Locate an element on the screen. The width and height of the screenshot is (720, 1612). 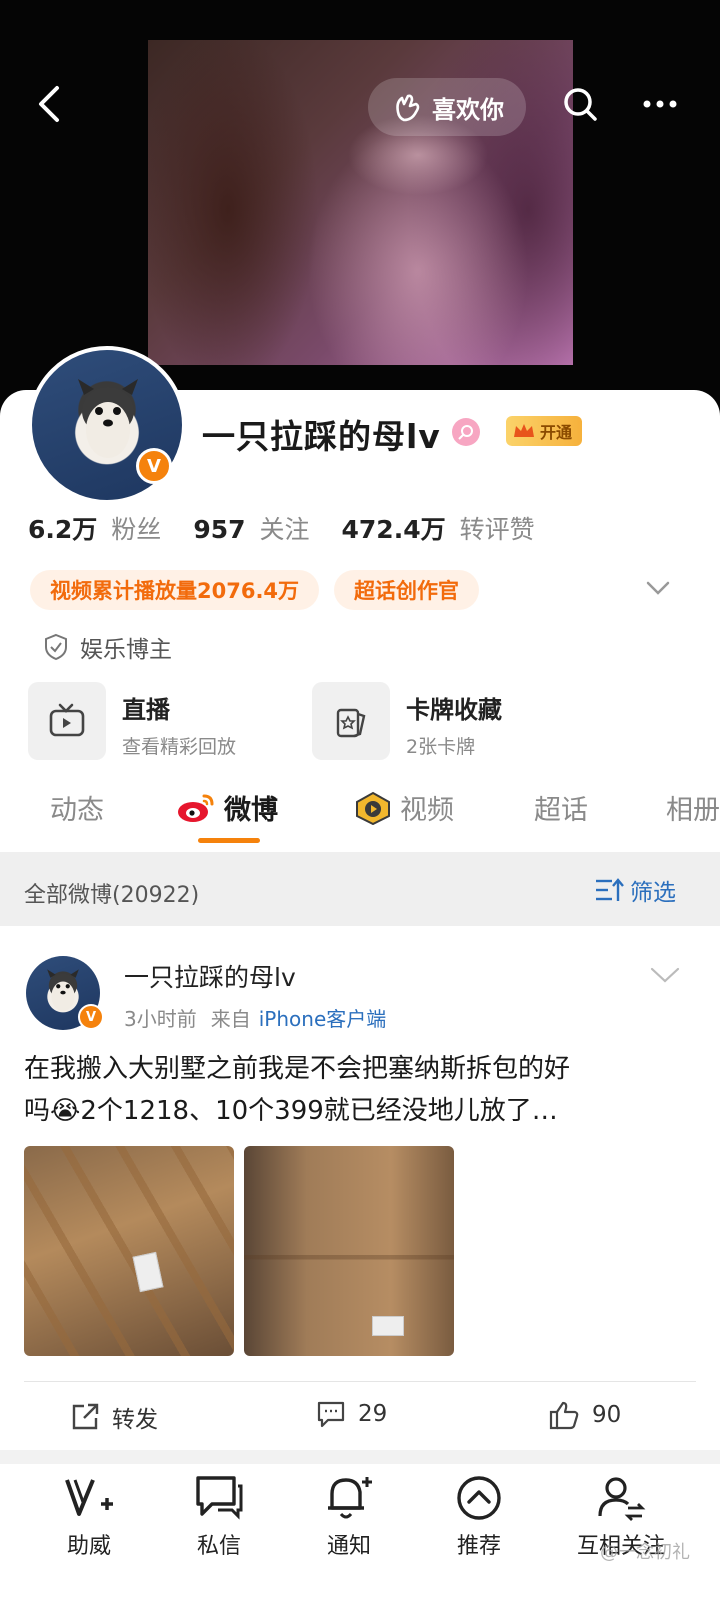
live-subtitle: 查看精彩回放 is located at coordinates (179, 747).